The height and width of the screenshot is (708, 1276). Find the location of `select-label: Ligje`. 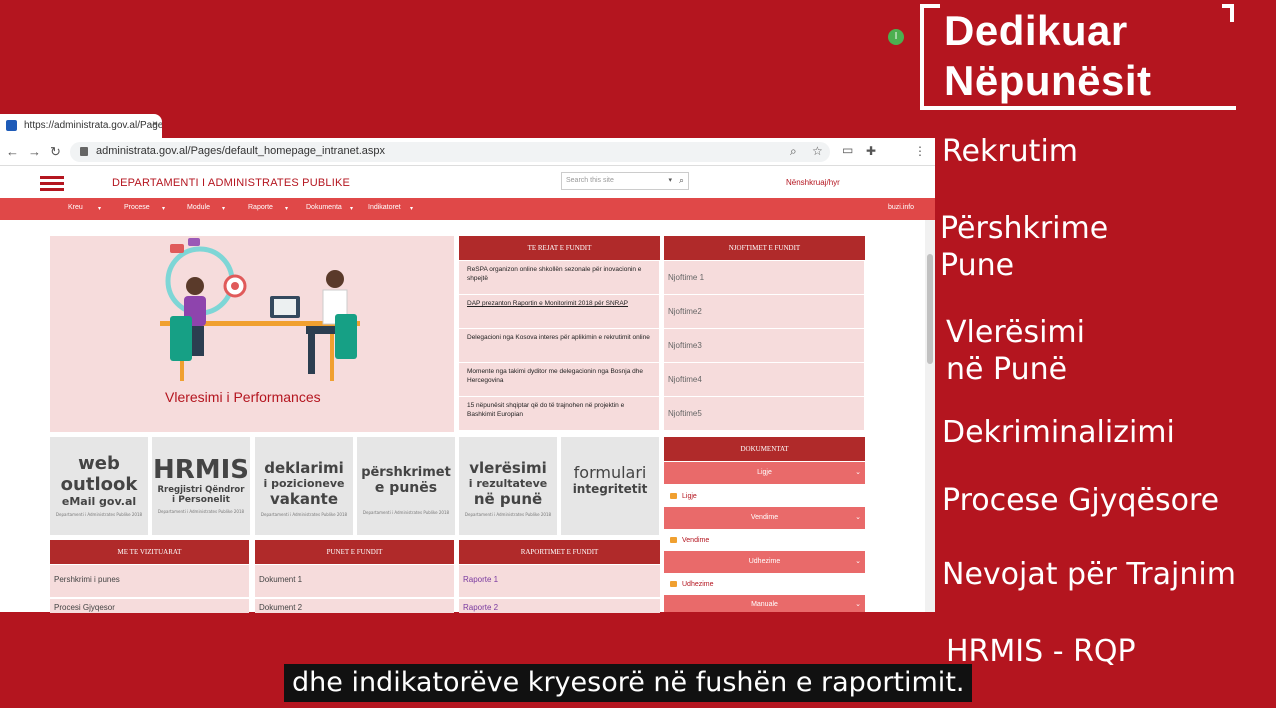

select-label: Ligje is located at coordinates (764, 472).